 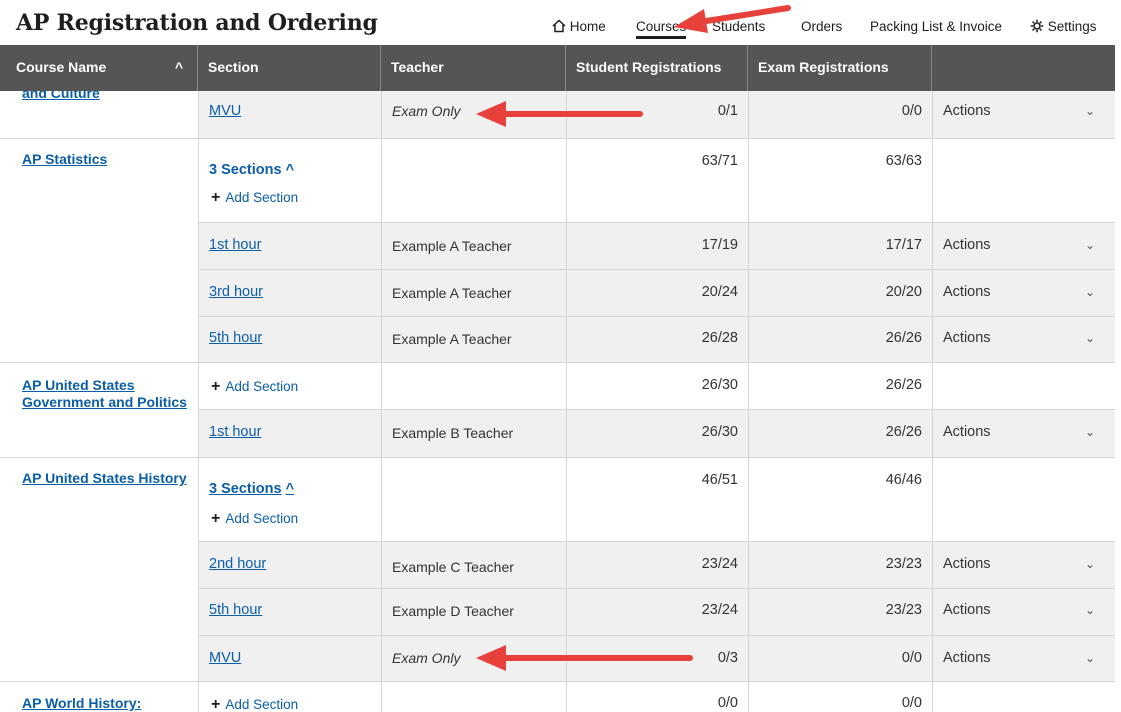 What do you see at coordinates (110, 96) in the screenshot?
I see `course-link: and Culture` at bounding box center [110, 96].